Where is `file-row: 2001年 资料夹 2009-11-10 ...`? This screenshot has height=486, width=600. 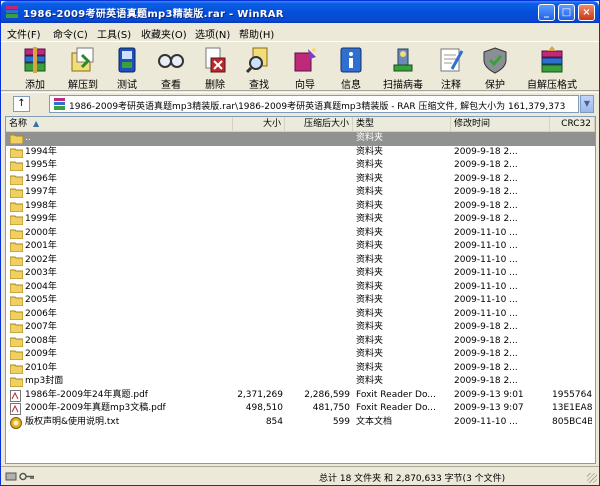 file-row: 2001年 资料夹 2009-11-10 ... is located at coordinates (300, 247).